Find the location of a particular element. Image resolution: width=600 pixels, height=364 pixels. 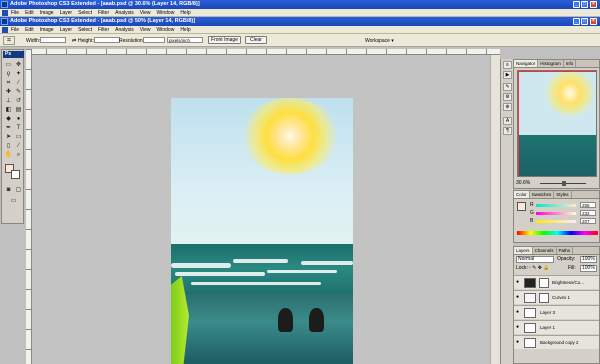

notes-tool-icon: ▯ is located at coordinates (8, 146).